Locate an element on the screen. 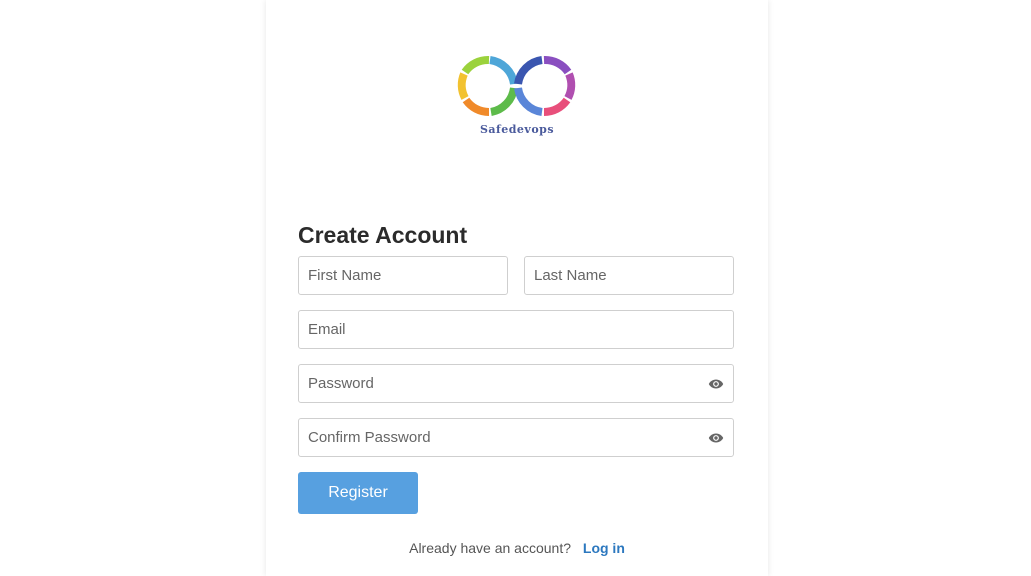 The image size is (1031, 576). page-title: Create Account is located at coordinates (383, 235).